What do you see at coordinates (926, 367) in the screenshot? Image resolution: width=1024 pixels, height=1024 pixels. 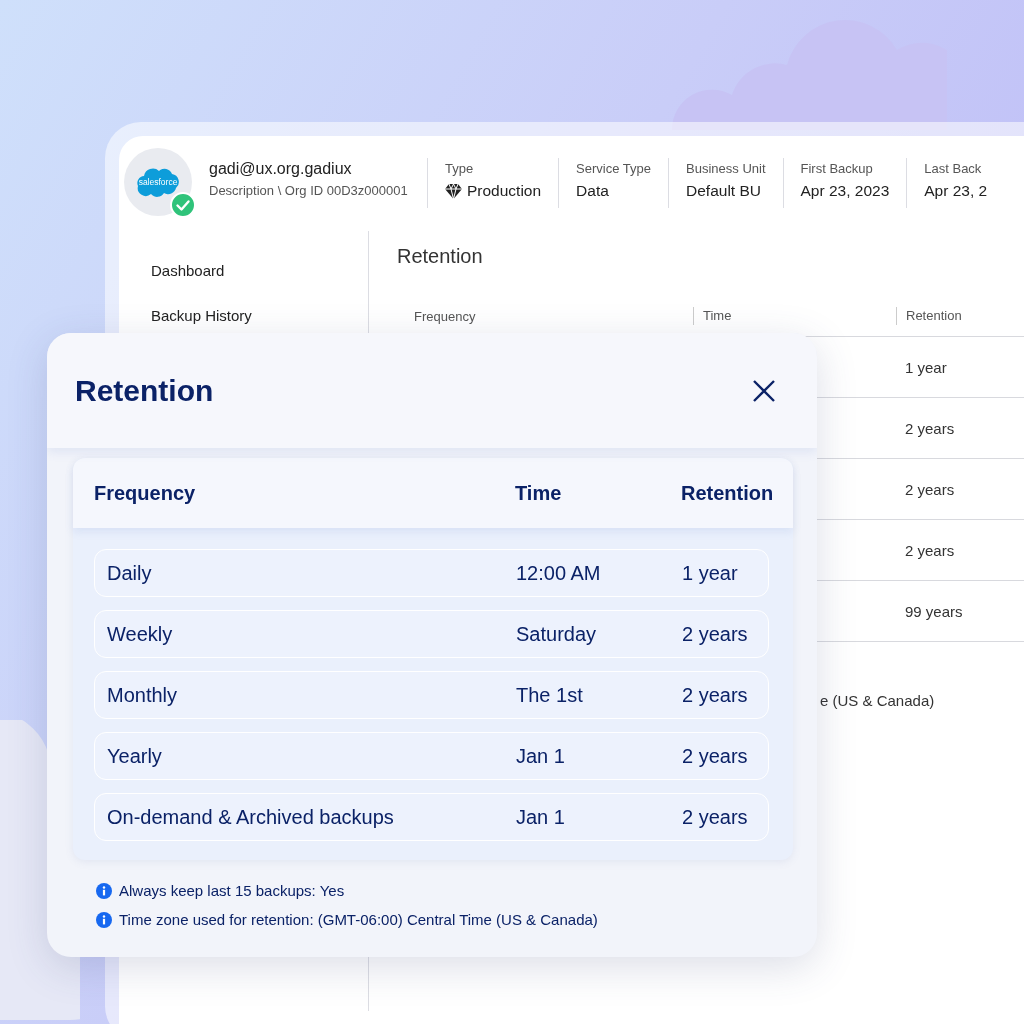 I see `table-cell-text: 1 year` at bounding box center [926, 367].